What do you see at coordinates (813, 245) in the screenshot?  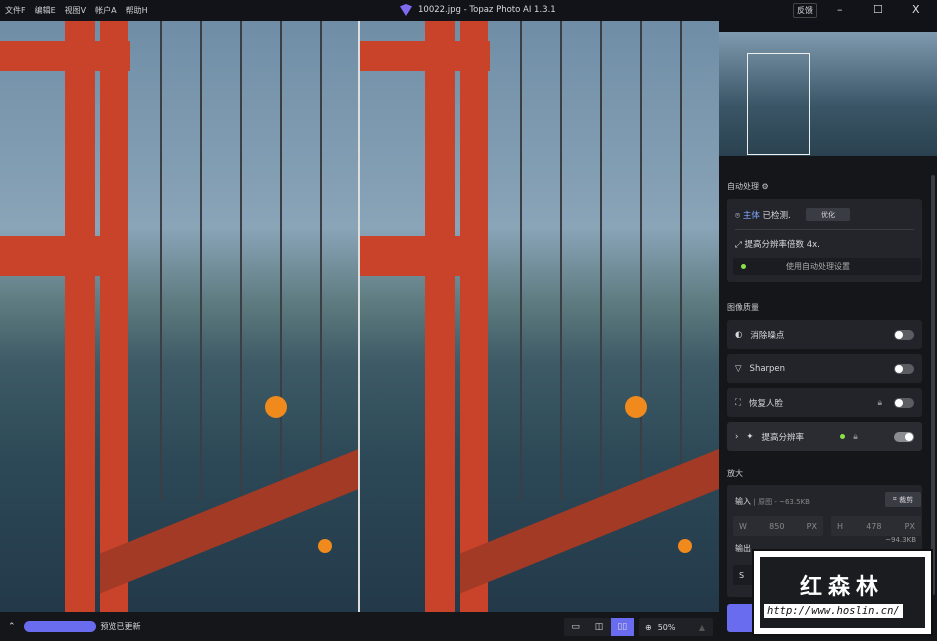 I see `upscale-factor: 4x.` at bounding box center [813, 245].